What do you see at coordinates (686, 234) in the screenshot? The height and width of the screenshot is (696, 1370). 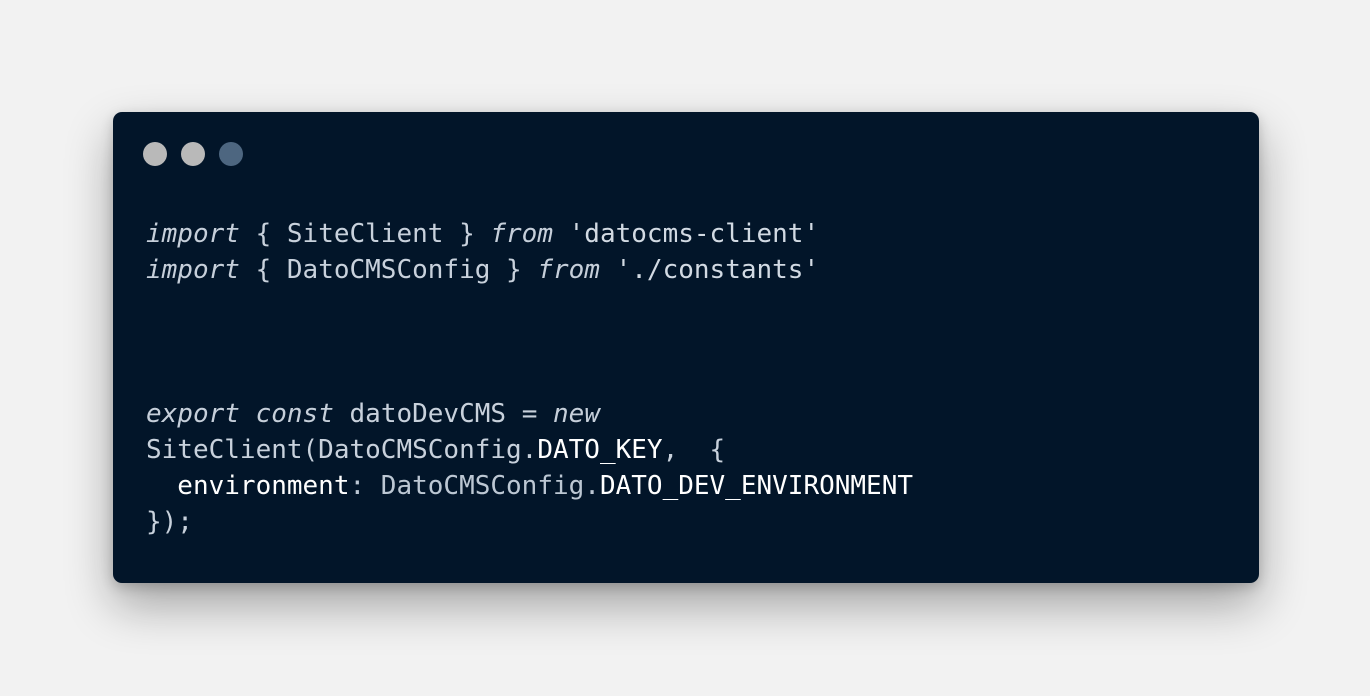 I see `module-path: 'datocms-client'` at bounding box center [686, 234].